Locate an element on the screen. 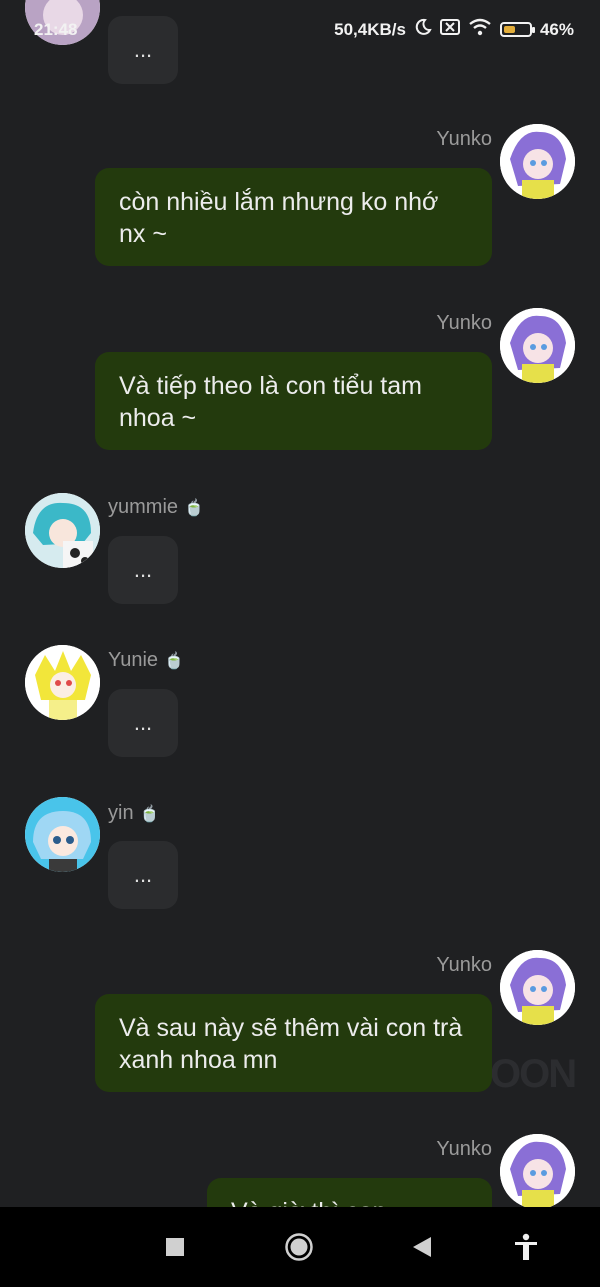 This screenshot has height=1287, width=600. message-text: Và tiếp theo là con tiểu tam nhoa ~ is located at coordinates (270, 402).